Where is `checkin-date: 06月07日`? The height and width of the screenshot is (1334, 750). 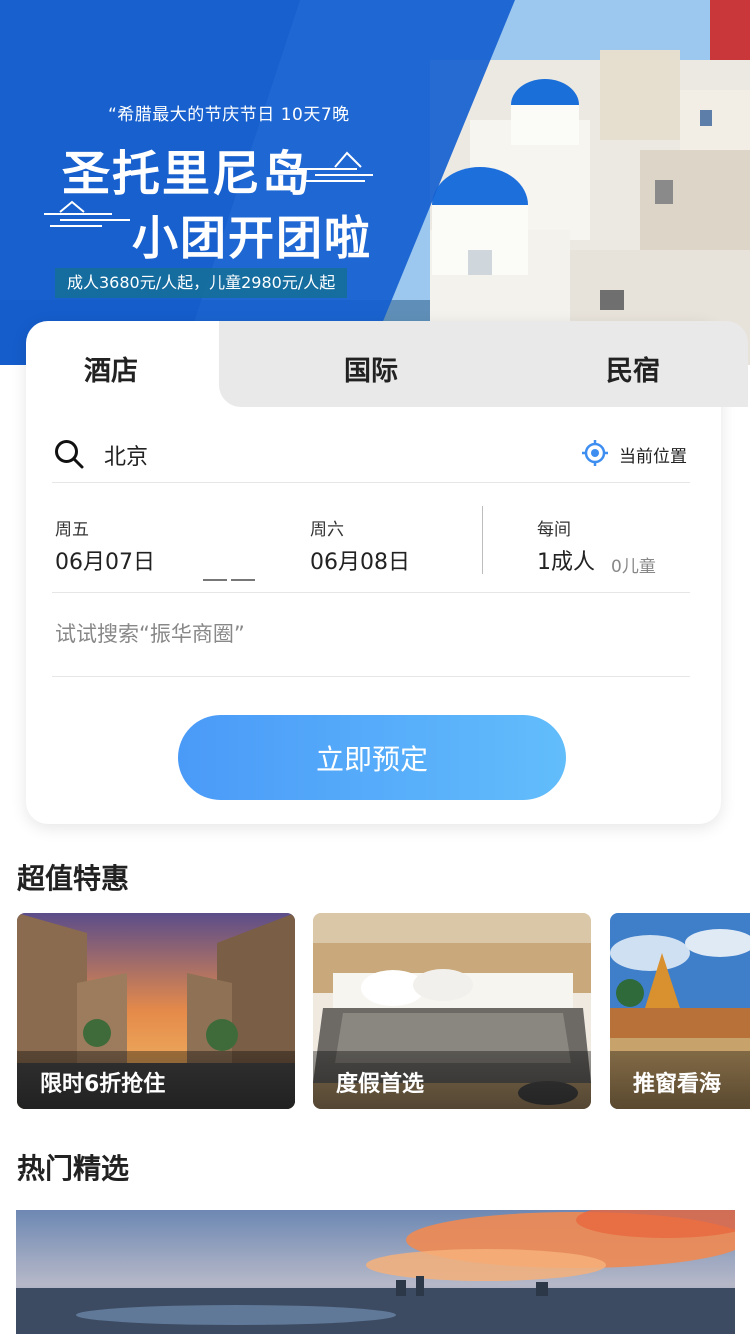 checkin-date: 06月07日 is located at coordinates (105, 560).